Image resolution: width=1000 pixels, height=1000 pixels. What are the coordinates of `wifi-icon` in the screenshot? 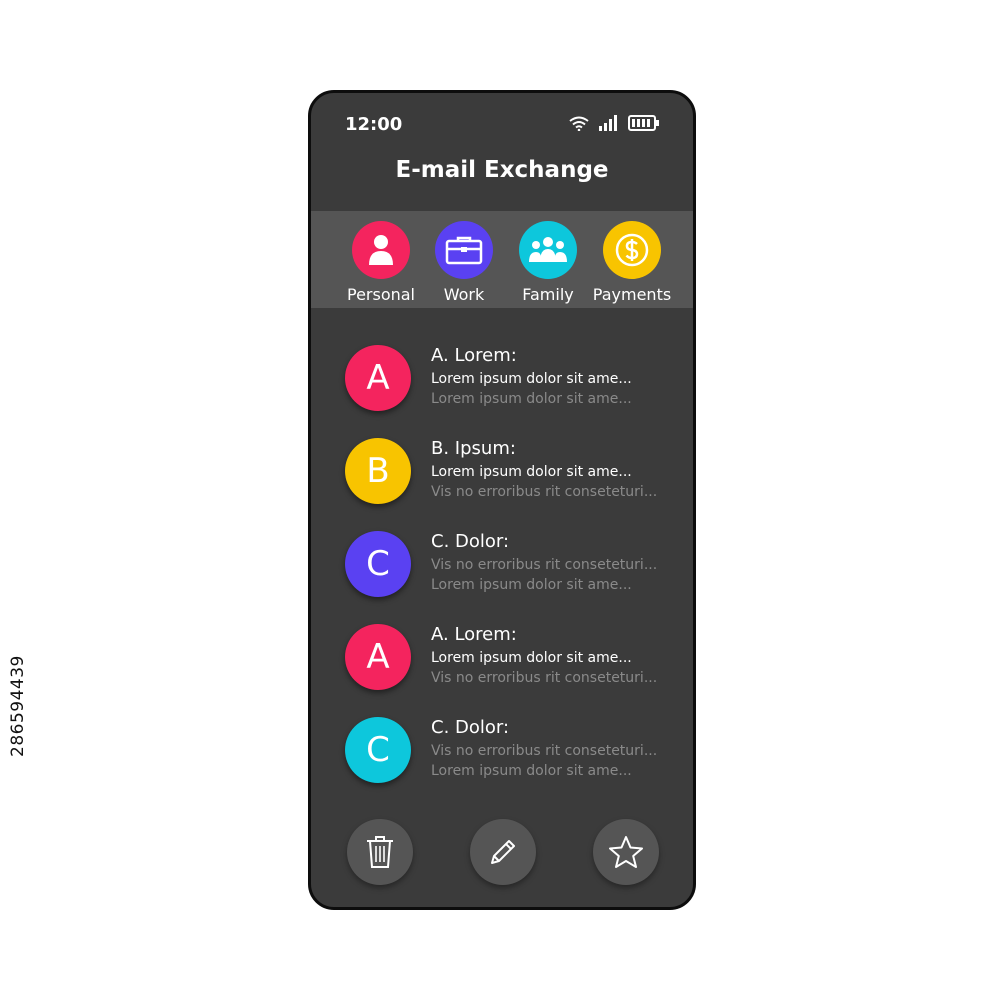 It's located at (579, 123).